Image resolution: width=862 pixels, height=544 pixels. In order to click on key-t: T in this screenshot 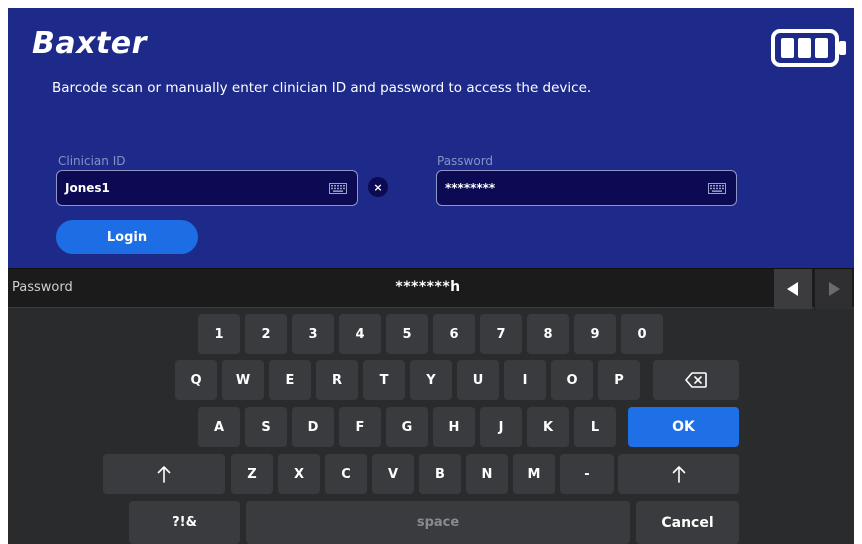, I will do `click(384, 380)`.